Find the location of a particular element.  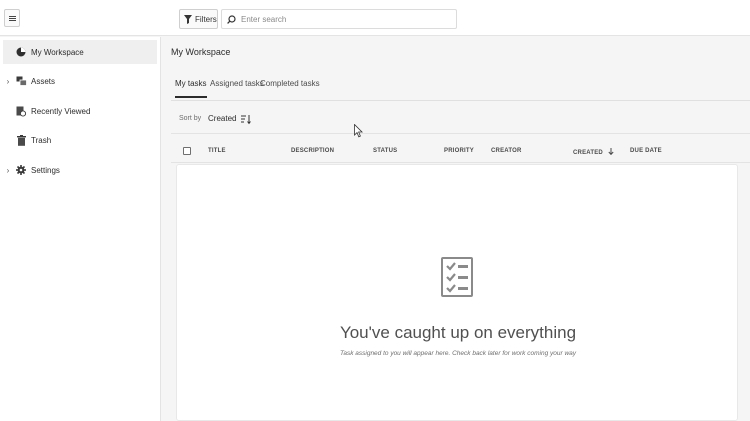

sidebar-item-label: Recently Viewed is located at coordinates (61, 111).